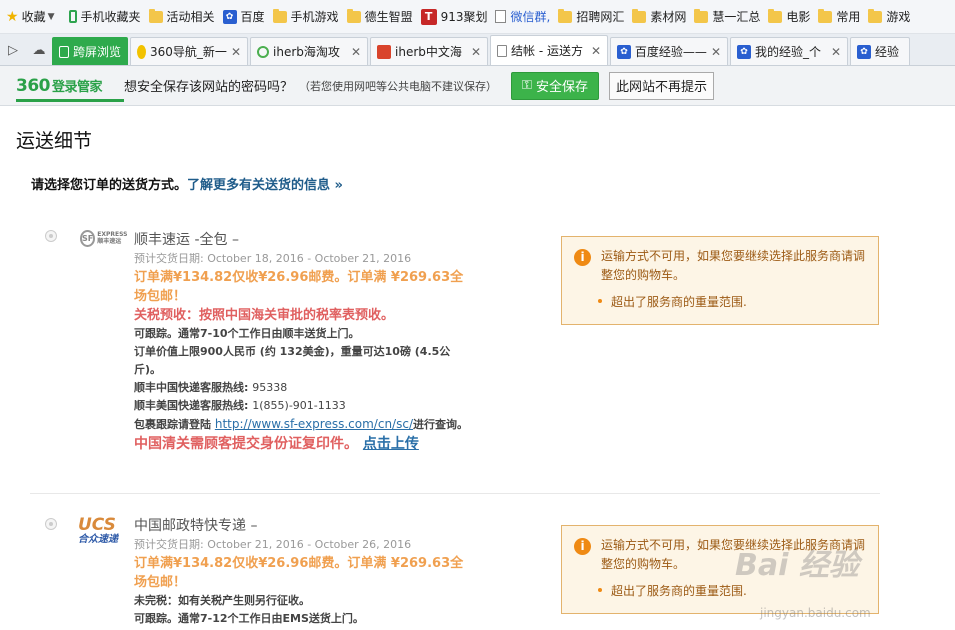  I want to click on bookmark-baidu: ✿ 百度, so click(243, 16).